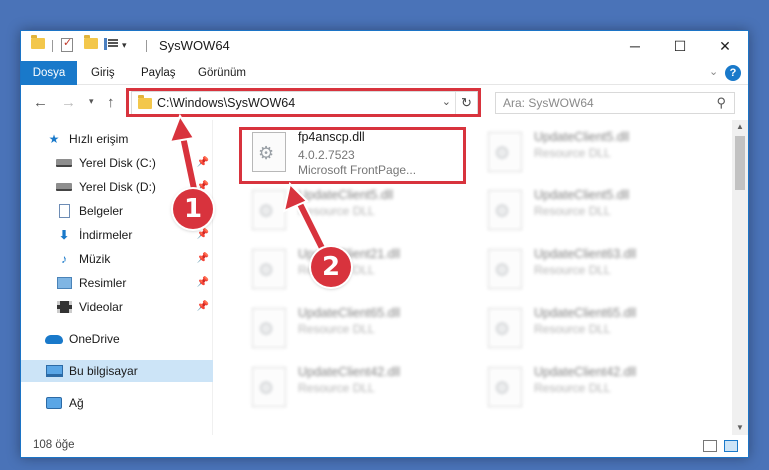 The height and width of the screenshot is (470, 769). Describe the element at coordinates (64, 211) in the screenshot. I see `document-icon` at that location.